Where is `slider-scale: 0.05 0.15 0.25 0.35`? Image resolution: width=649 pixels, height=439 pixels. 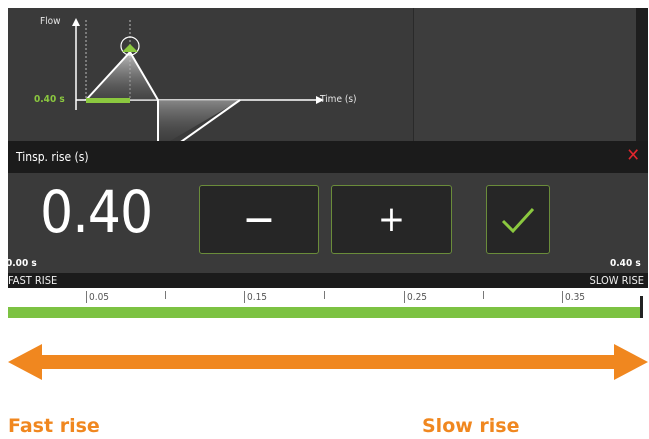
slider-scale: 0.05 0.15 0.25 0.35 is located at coordinates (328, 298).